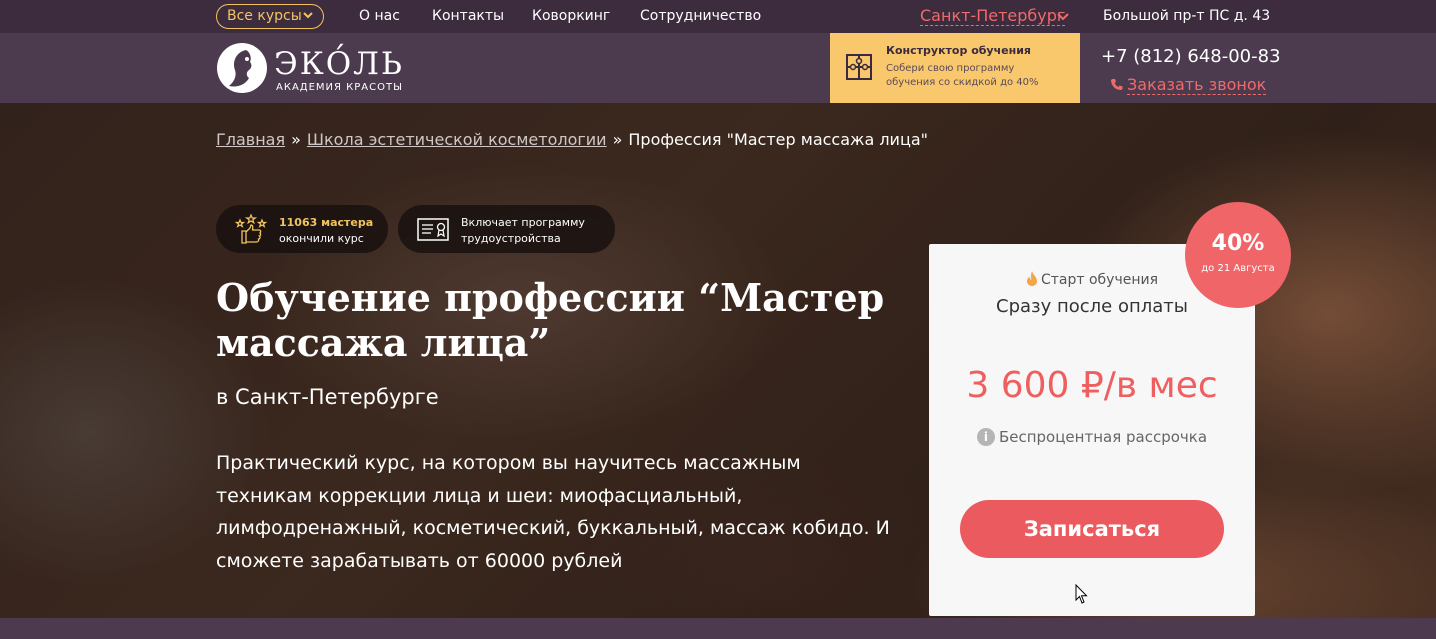  What do you see at coordinates (1092, 306) in the screenshot?
I see `start-value: Сразу после оплаты` at bounding box center [1092, 306].